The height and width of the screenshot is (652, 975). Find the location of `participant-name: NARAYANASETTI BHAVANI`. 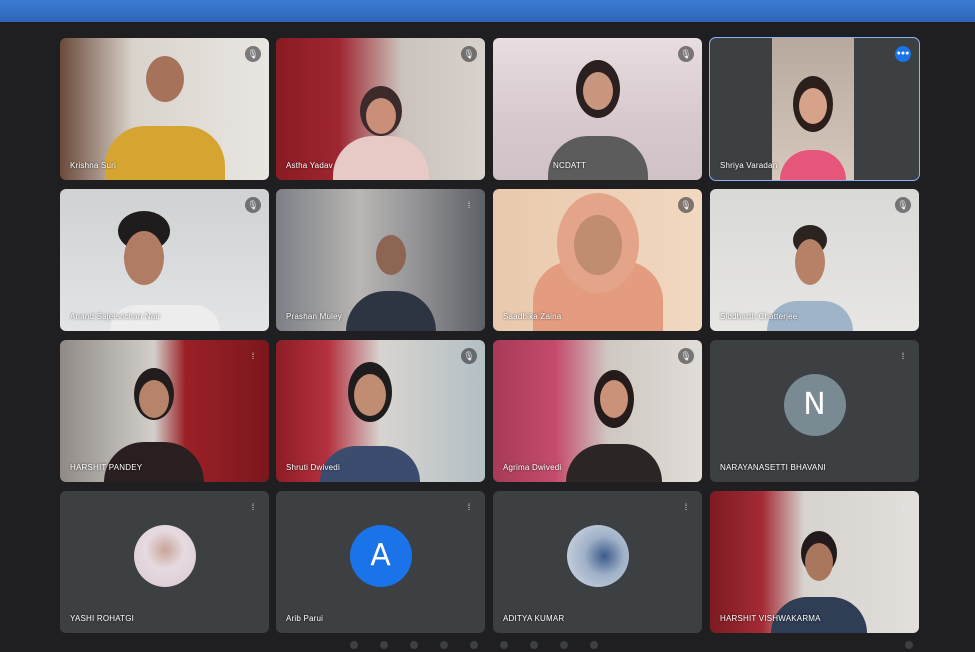

participant-name: NARAYANASETTI BHAVANI is located at coordinates (773, 467).